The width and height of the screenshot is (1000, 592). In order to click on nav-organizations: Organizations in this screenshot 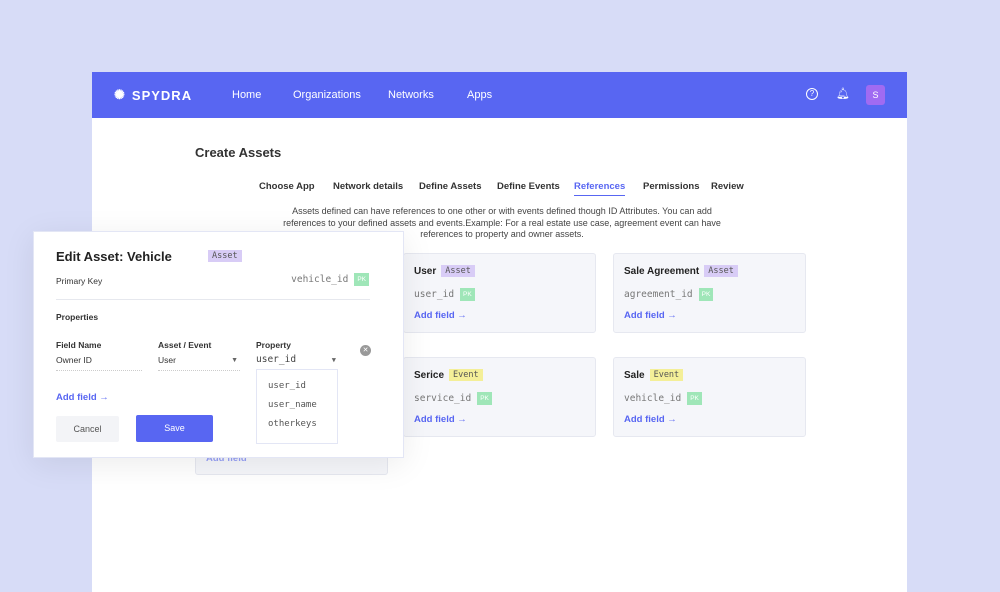, I will do `click(327, 95)`.